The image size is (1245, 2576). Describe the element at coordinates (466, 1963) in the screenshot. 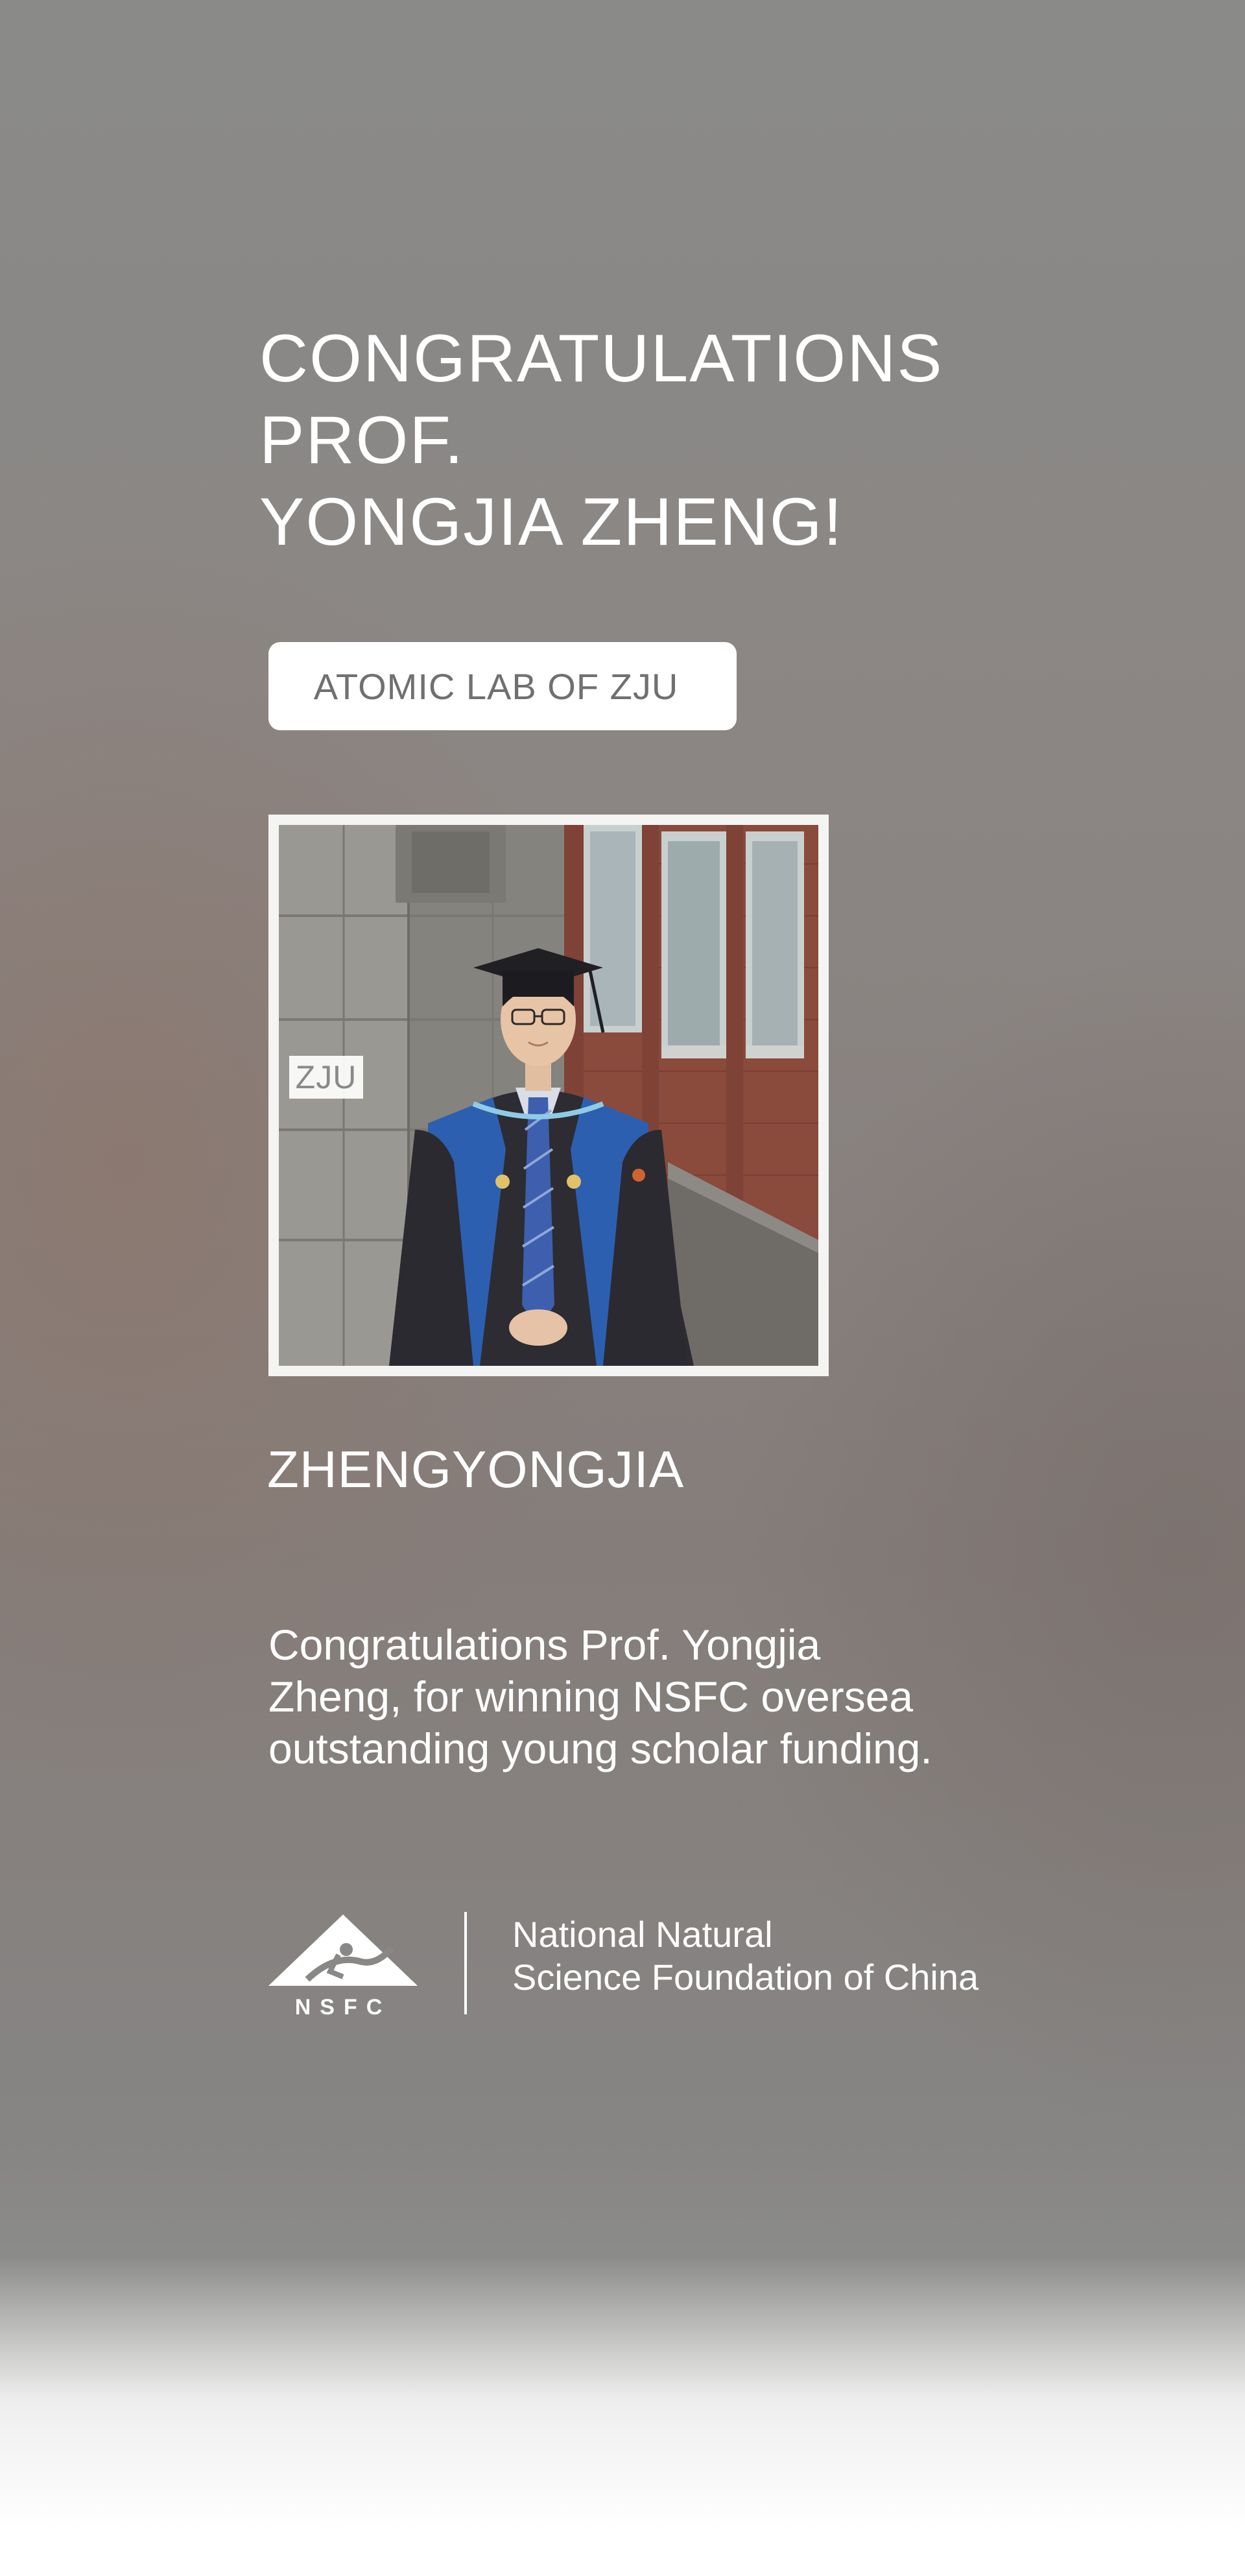

I see `logo-divider` at that location.